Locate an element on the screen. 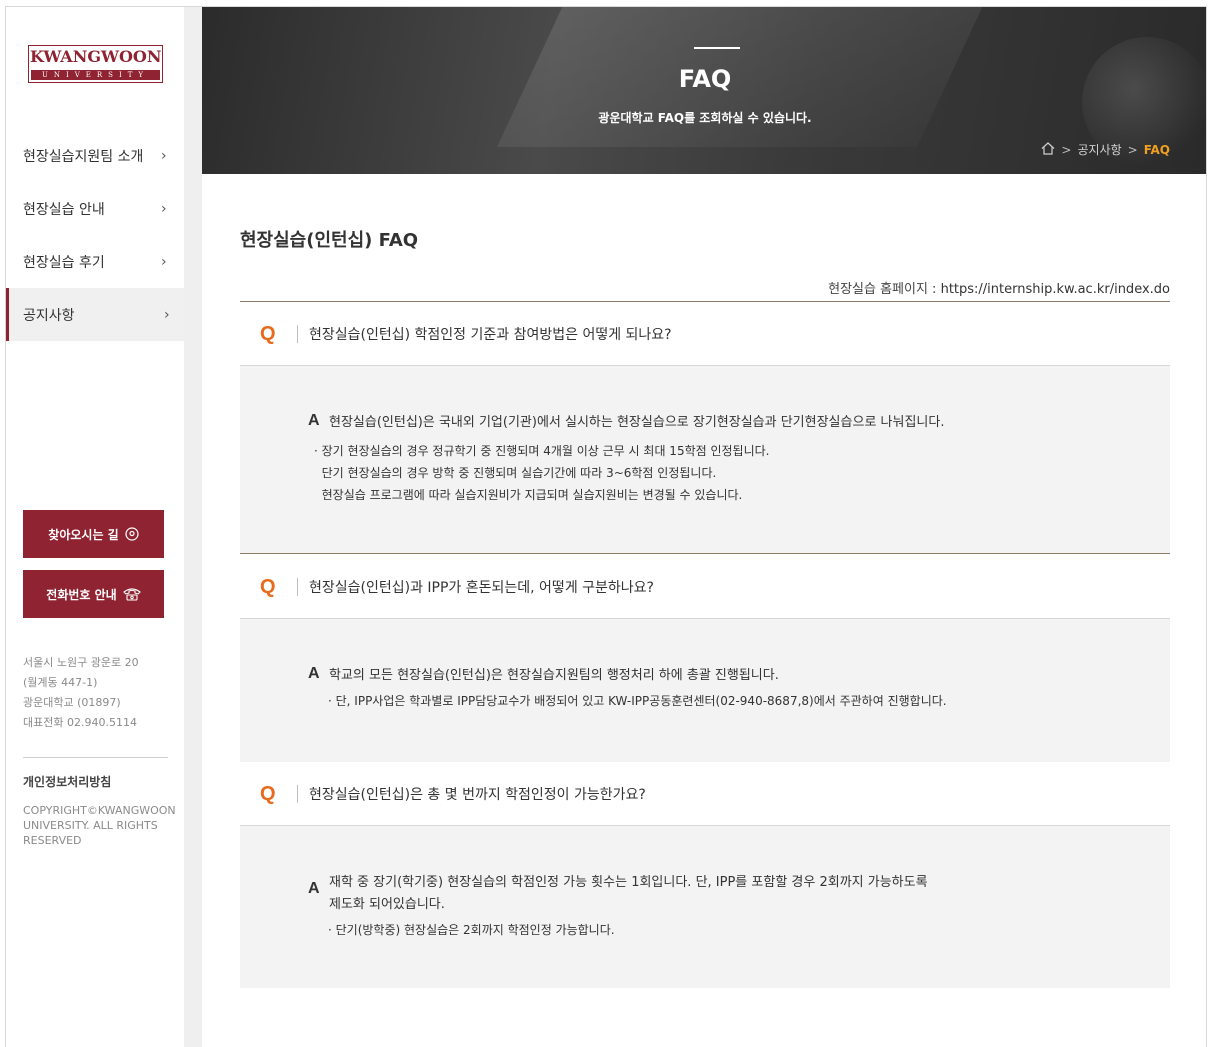 The width and height of the screenshot is (1212, 1047). directions-button: 찾아오시는 길 is located at coordinates (93, 534).